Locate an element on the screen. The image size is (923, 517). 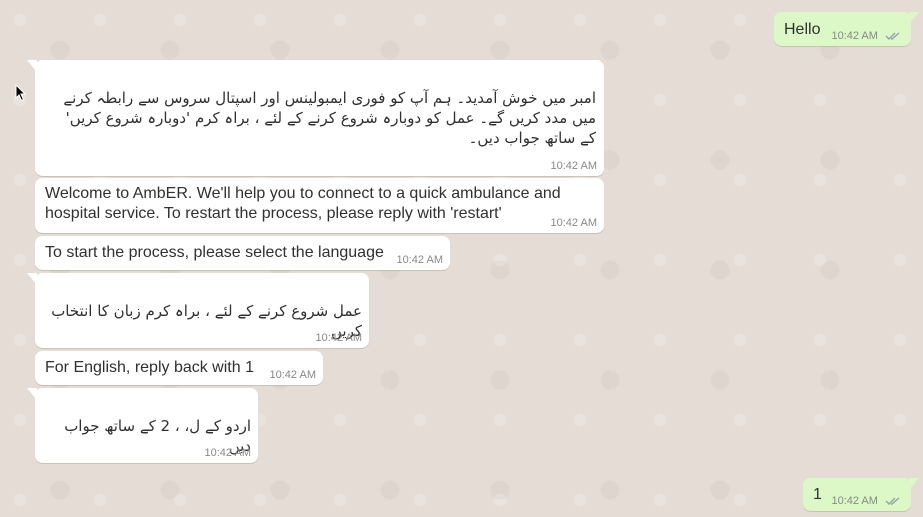
message-text: 1 is located at coordinates (817, 494).